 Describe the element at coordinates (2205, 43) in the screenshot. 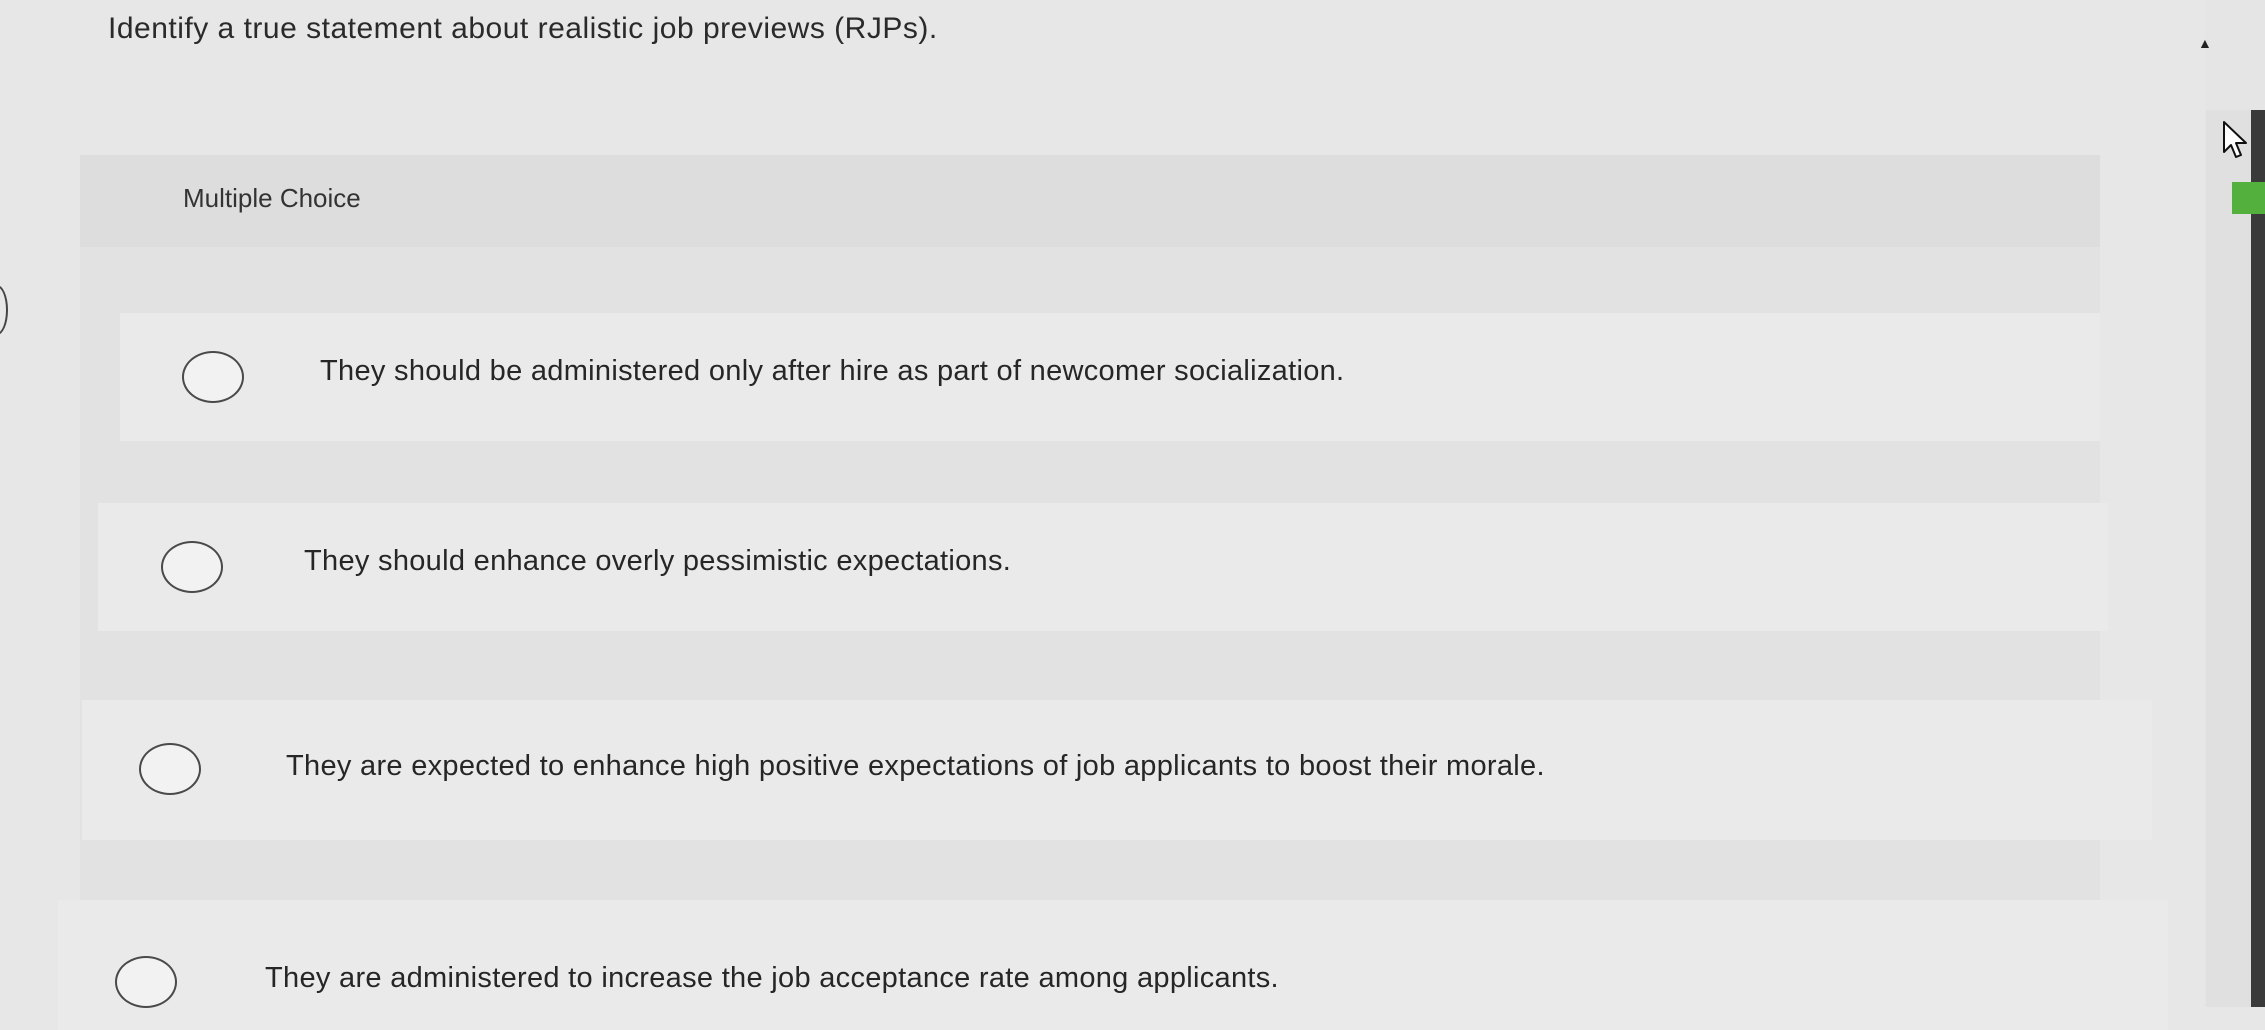

I see `scroll-up-icon: ▲` at that location.